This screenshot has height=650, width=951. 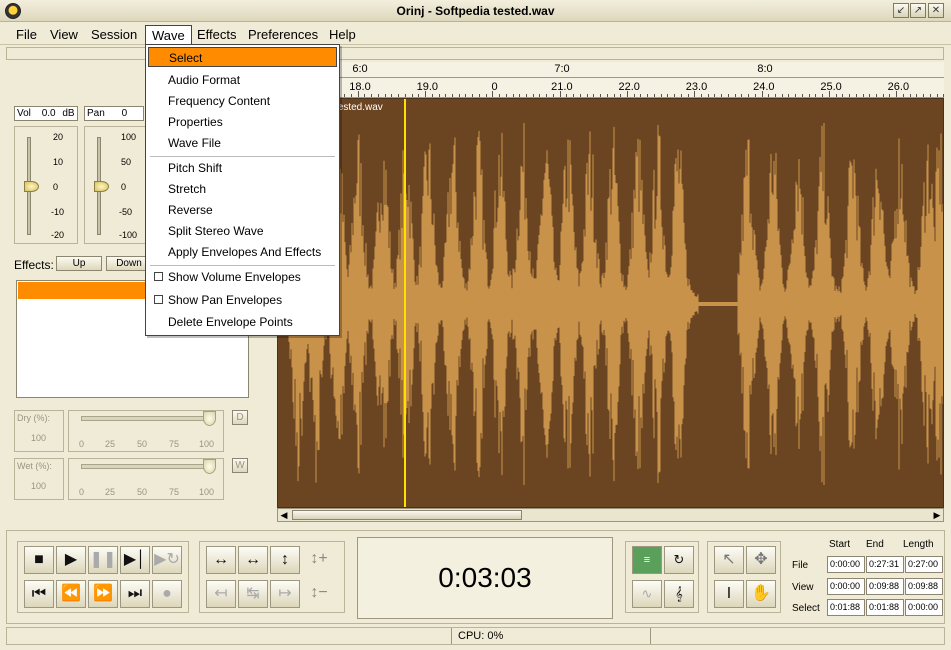 I want to click on menu-effects: Effects, so click(x=217, y=34).